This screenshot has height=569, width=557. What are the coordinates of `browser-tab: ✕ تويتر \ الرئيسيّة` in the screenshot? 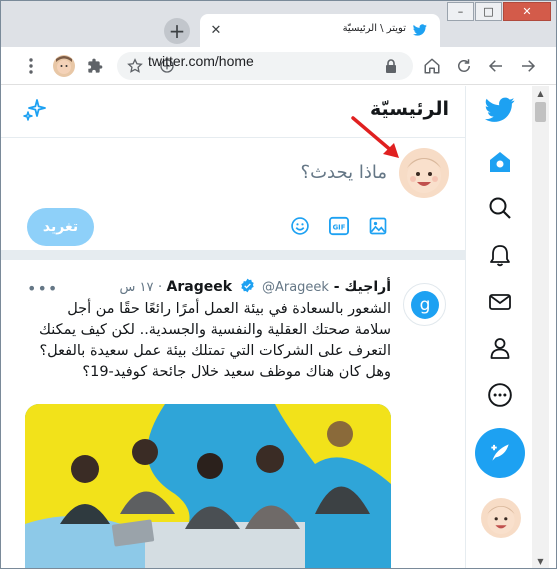 It's located at (320, 30).